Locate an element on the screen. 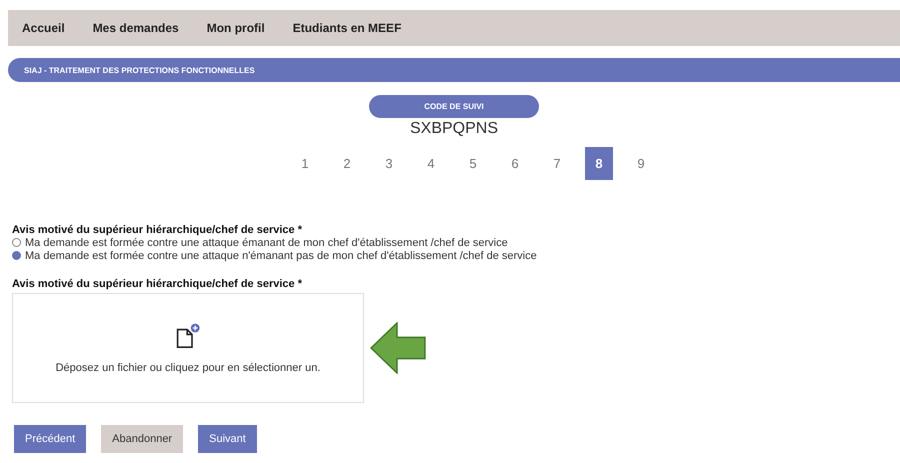 This screenshot has height=463, width=900. nav-link: Mon profil is located at coordinates (235, 28).